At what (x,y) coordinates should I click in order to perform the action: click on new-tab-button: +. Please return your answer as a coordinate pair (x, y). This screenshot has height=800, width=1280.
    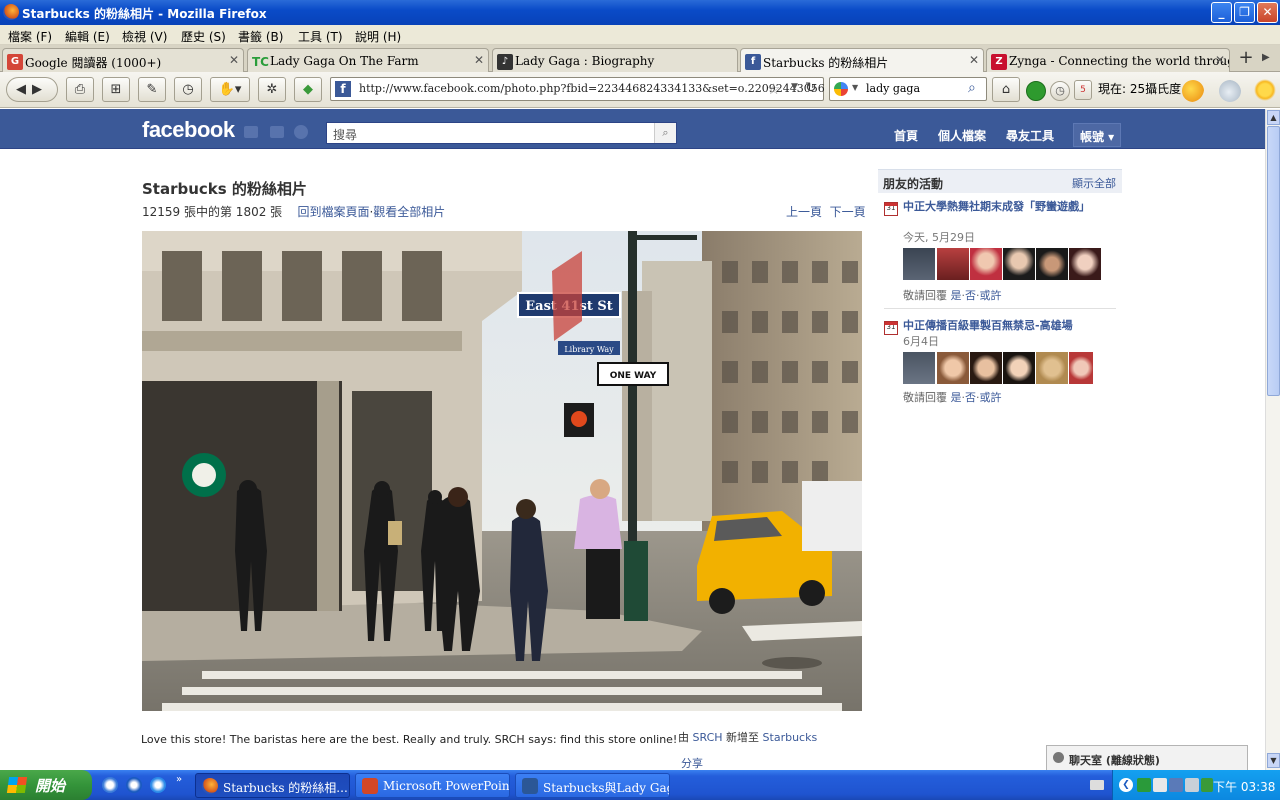
    Looking at the image, I should click on (1246, 59).